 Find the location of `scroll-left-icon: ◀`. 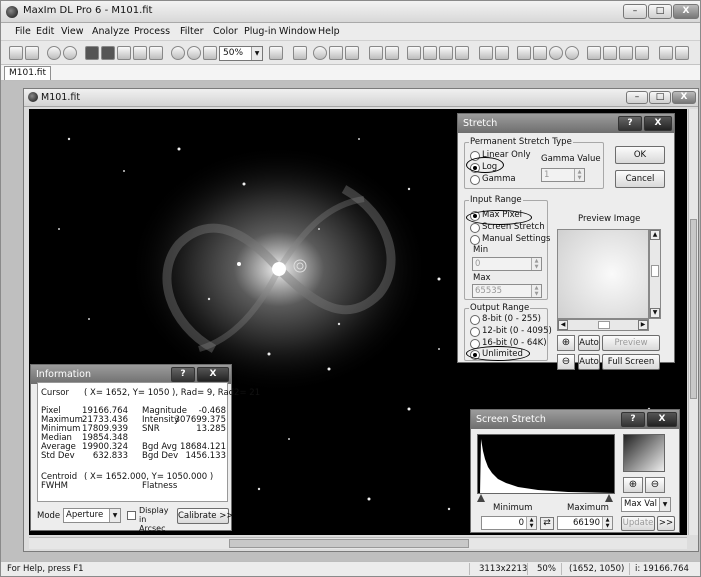

scroll-left-icon: ◀ is located at coordinates (563, 325).